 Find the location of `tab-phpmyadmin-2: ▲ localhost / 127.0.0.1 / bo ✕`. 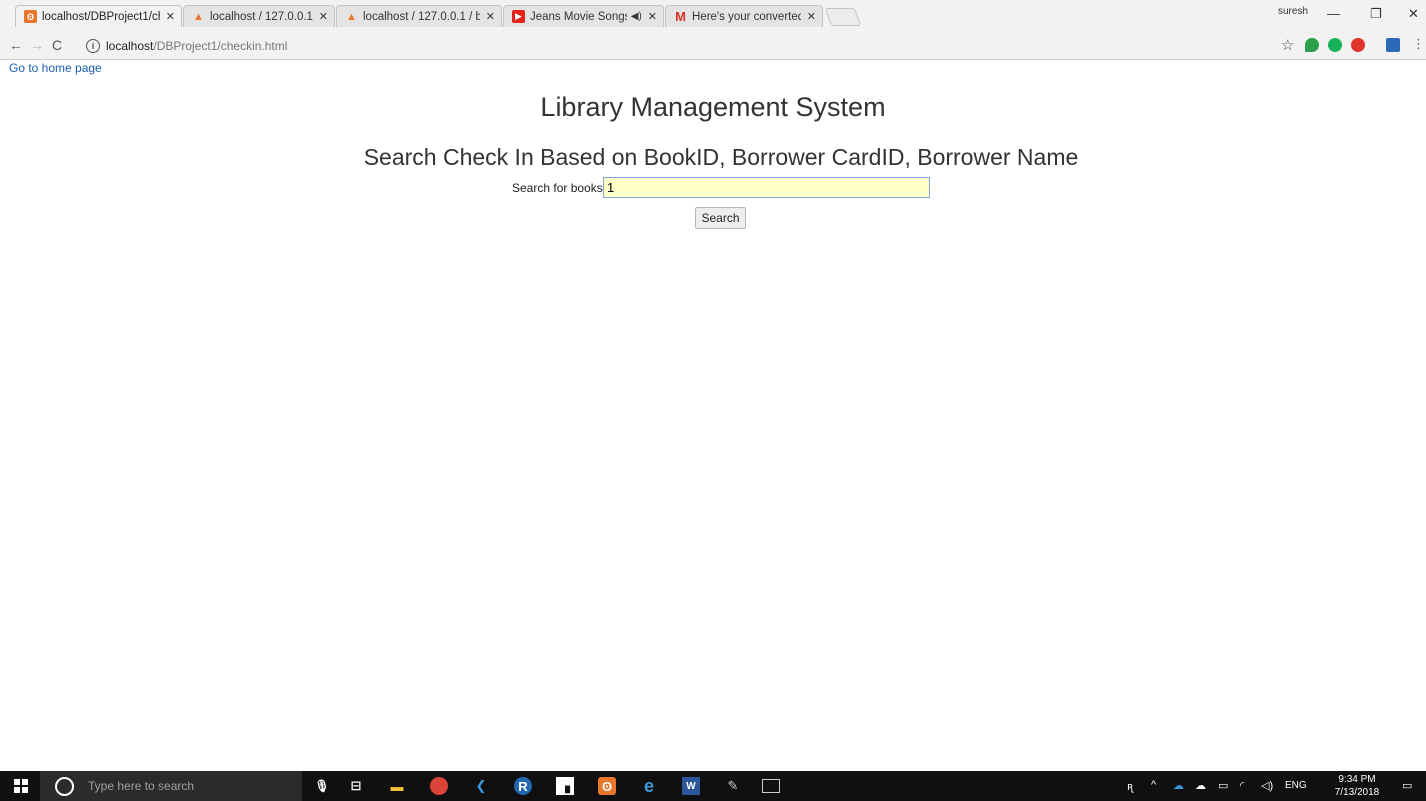

tab-phpmyadmin-2: ▲ localhost / 127.0.0.1 / bo ✕ is located at coordinates (419, 16).